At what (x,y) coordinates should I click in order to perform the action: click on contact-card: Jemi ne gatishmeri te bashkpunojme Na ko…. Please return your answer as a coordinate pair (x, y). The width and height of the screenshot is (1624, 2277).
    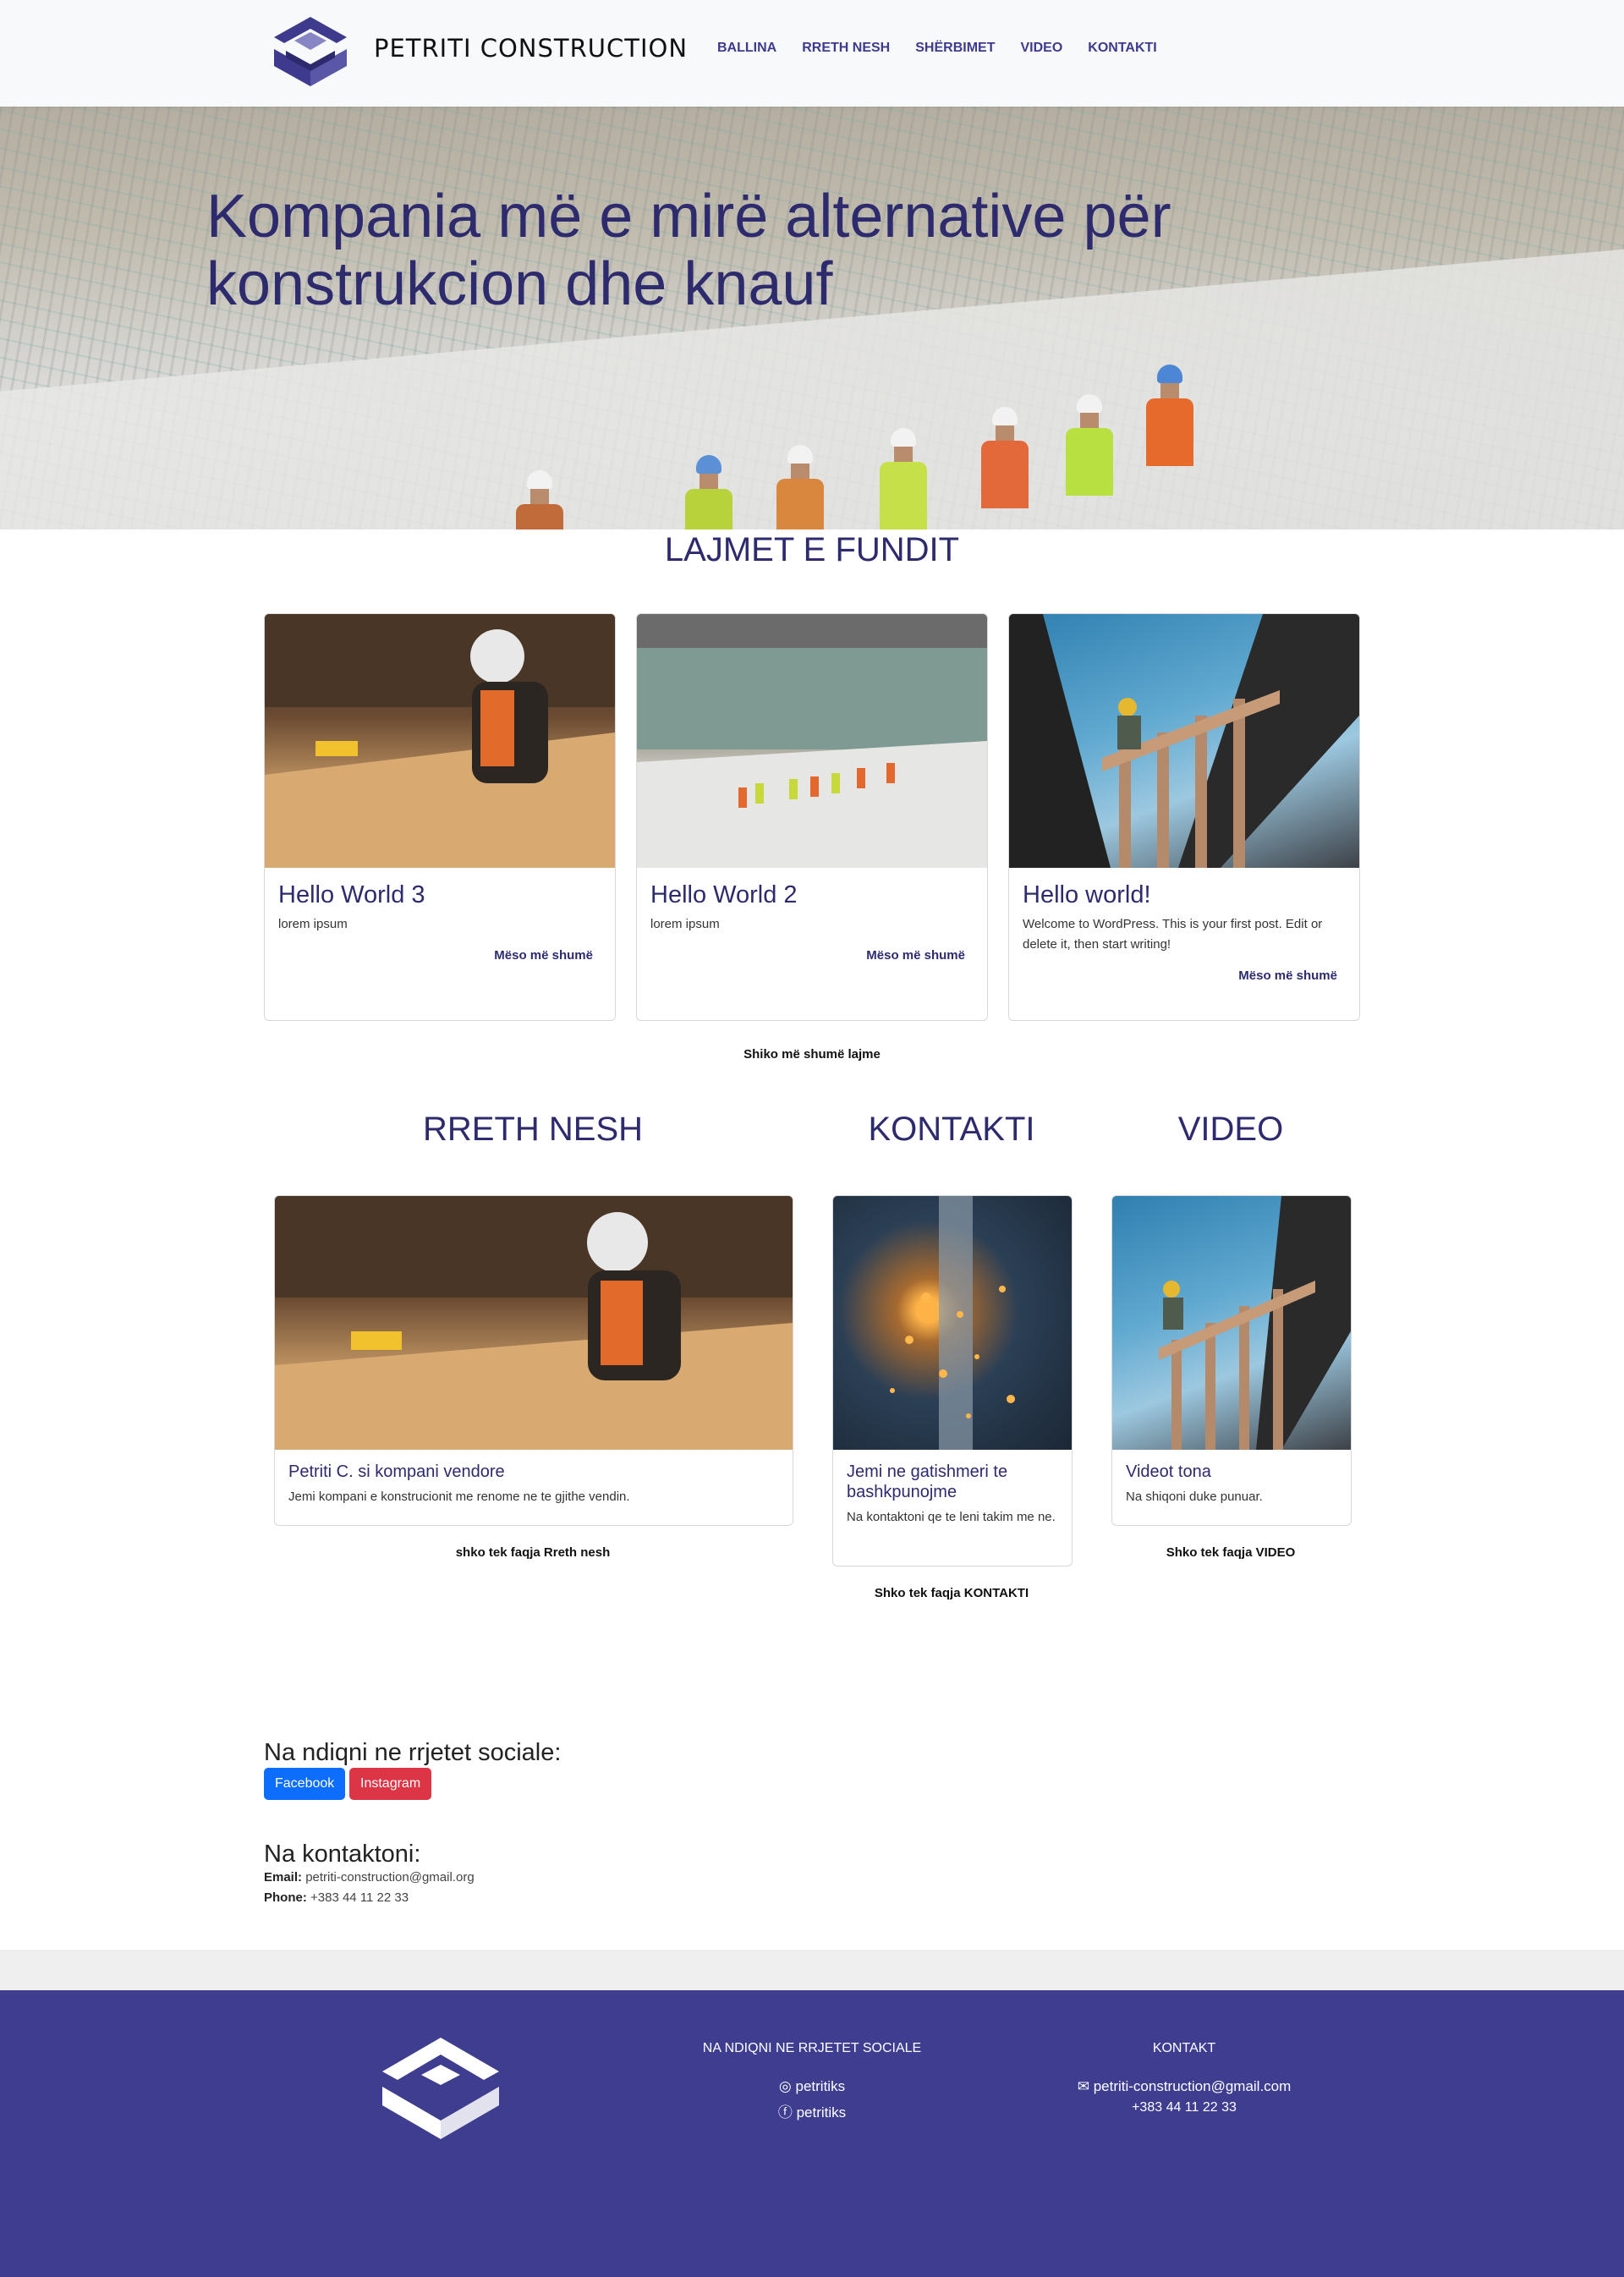
    Looking at the image, I should click on (953, 1381).